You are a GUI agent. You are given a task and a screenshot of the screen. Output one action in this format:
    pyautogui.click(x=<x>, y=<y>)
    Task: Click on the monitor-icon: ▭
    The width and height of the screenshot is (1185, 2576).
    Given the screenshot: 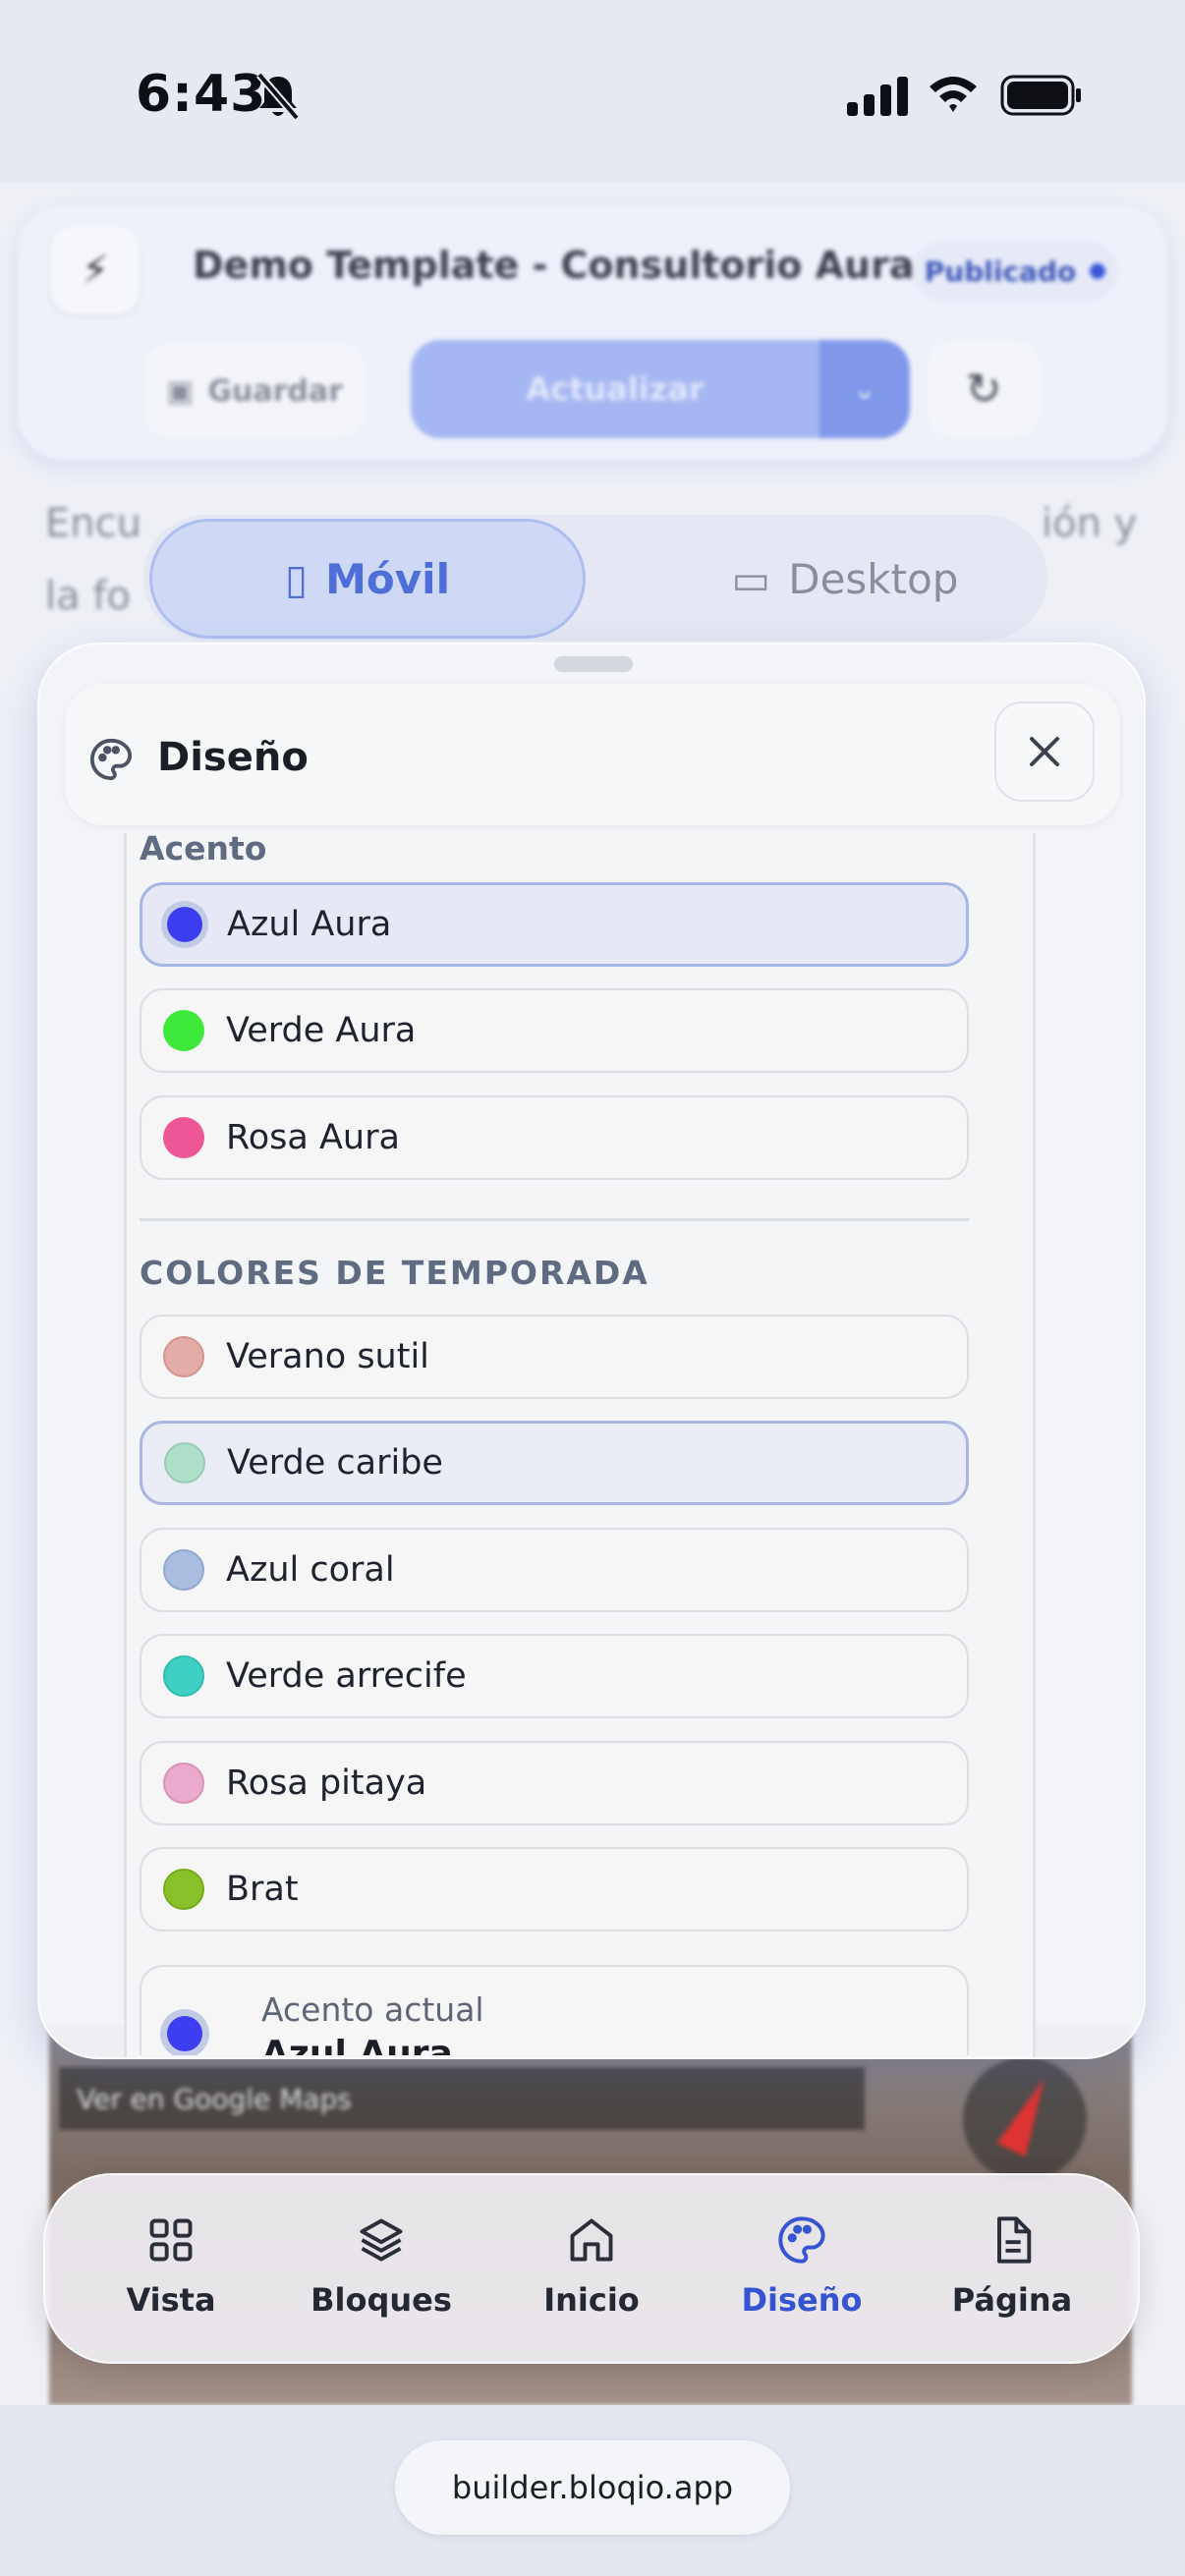 What is the action you would take?
    pyautogui.click(x=751, y=578)
    